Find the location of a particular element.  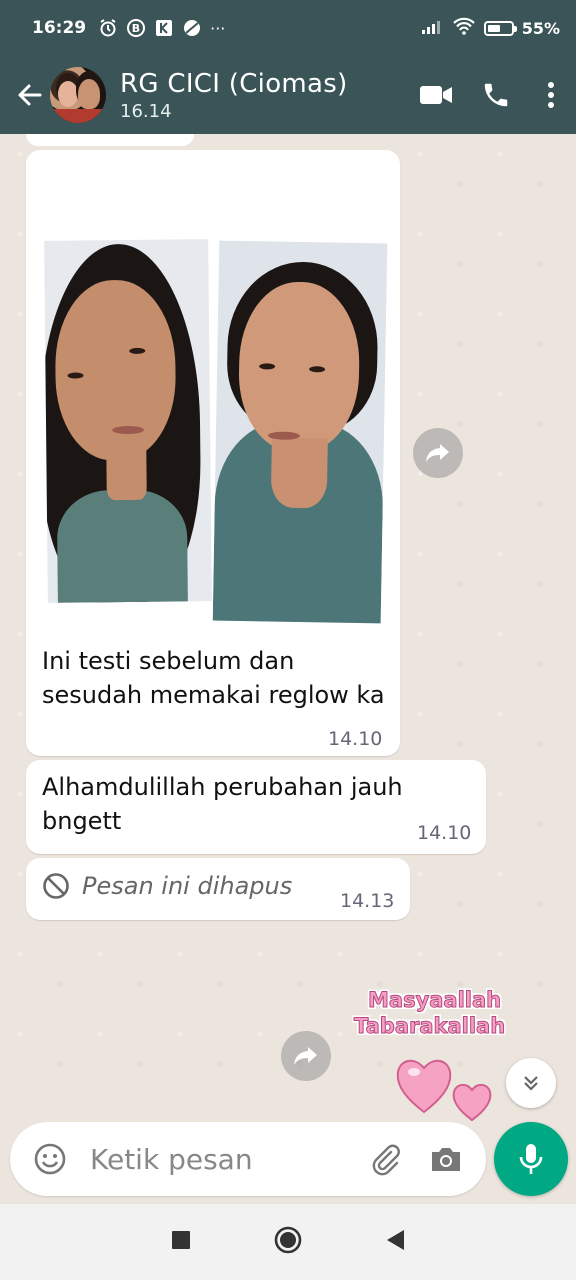

ball-app-icon is located at coordinates (192, 28).